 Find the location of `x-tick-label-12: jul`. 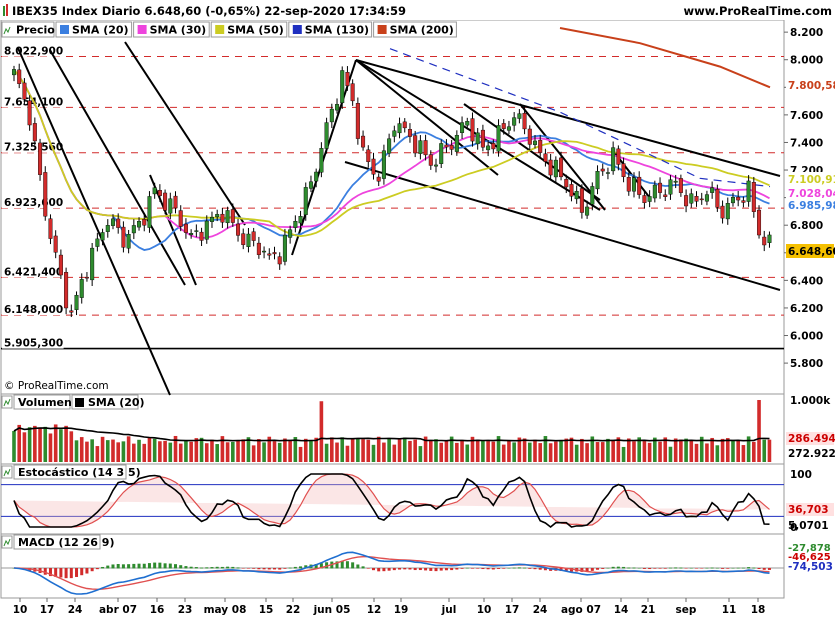

x-tick-label-12: jul is located at coordinates (449, 610).